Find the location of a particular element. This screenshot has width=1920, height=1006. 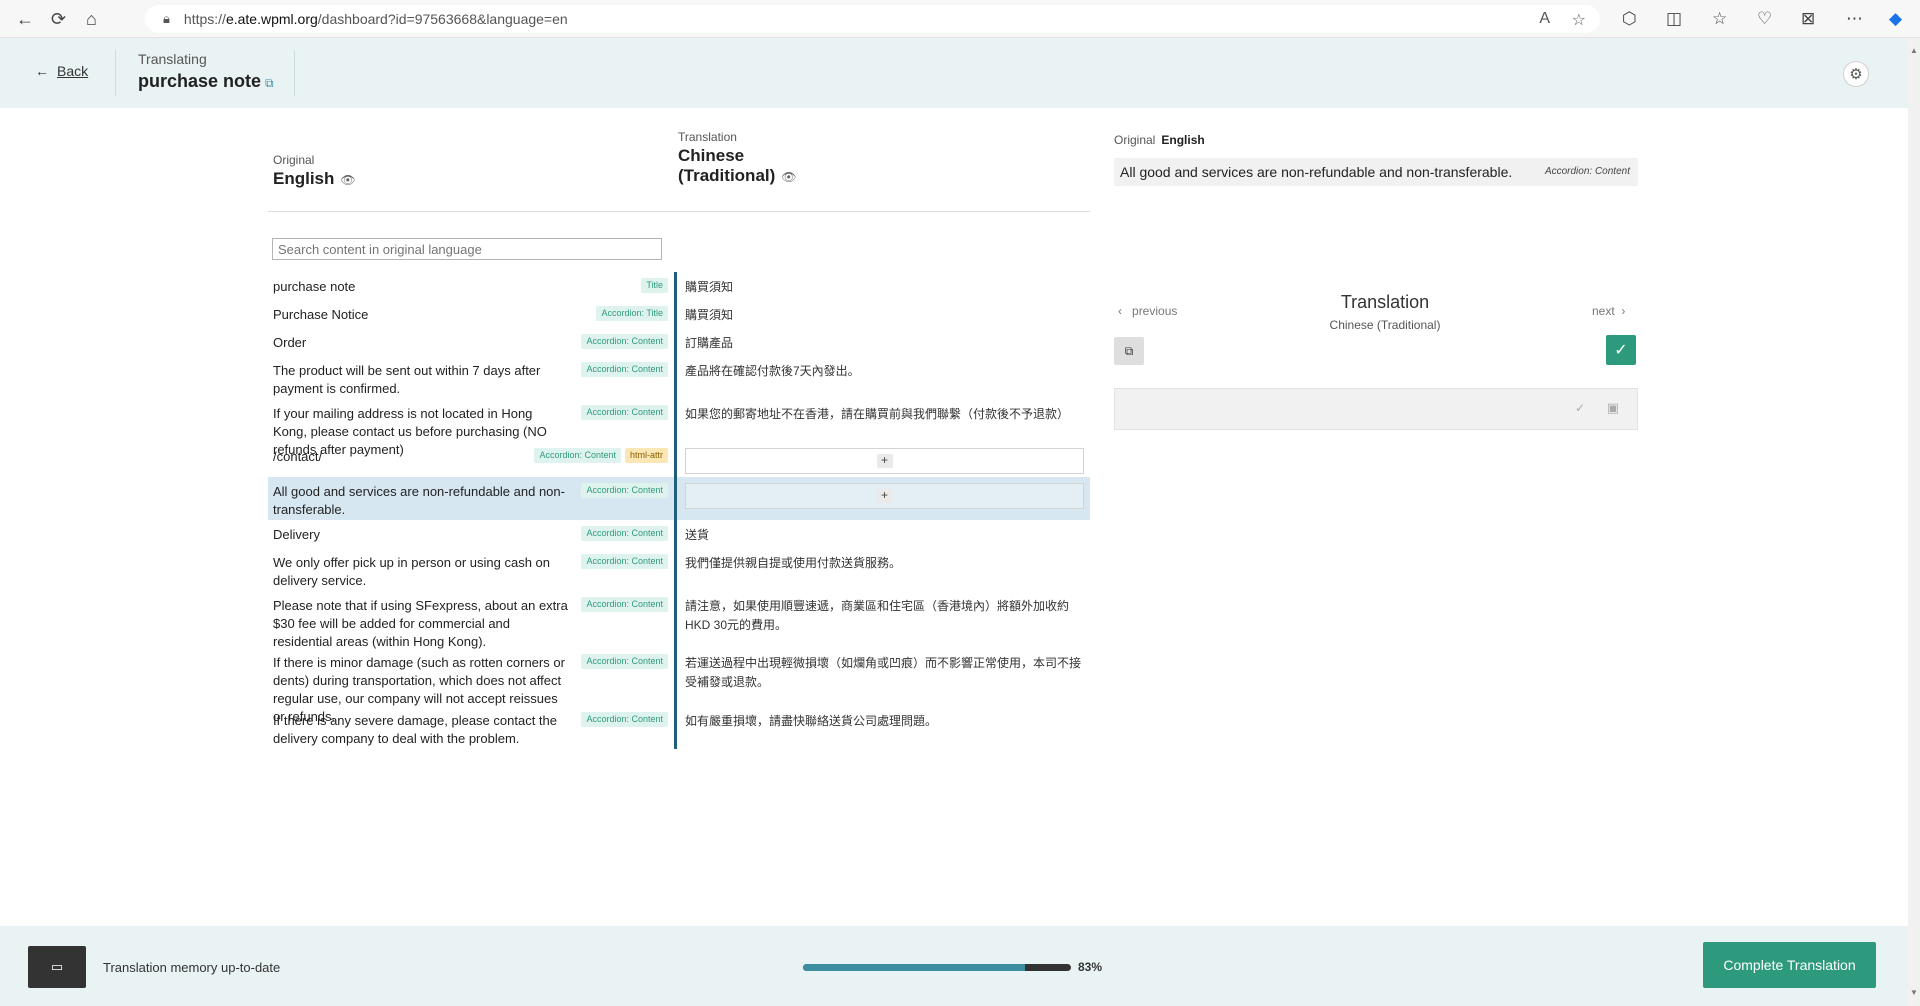

segment-translation: 送貨 is located at coordinates (883, 534).